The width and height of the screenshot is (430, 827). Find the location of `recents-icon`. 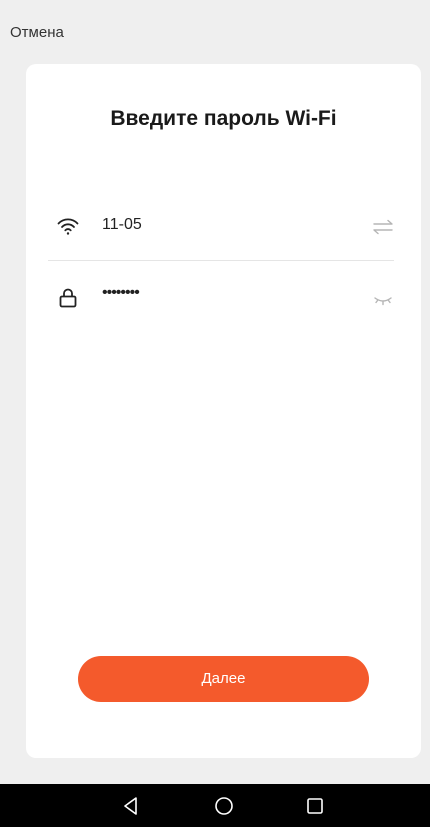

recents-icon is located at coordinates (315, 806).